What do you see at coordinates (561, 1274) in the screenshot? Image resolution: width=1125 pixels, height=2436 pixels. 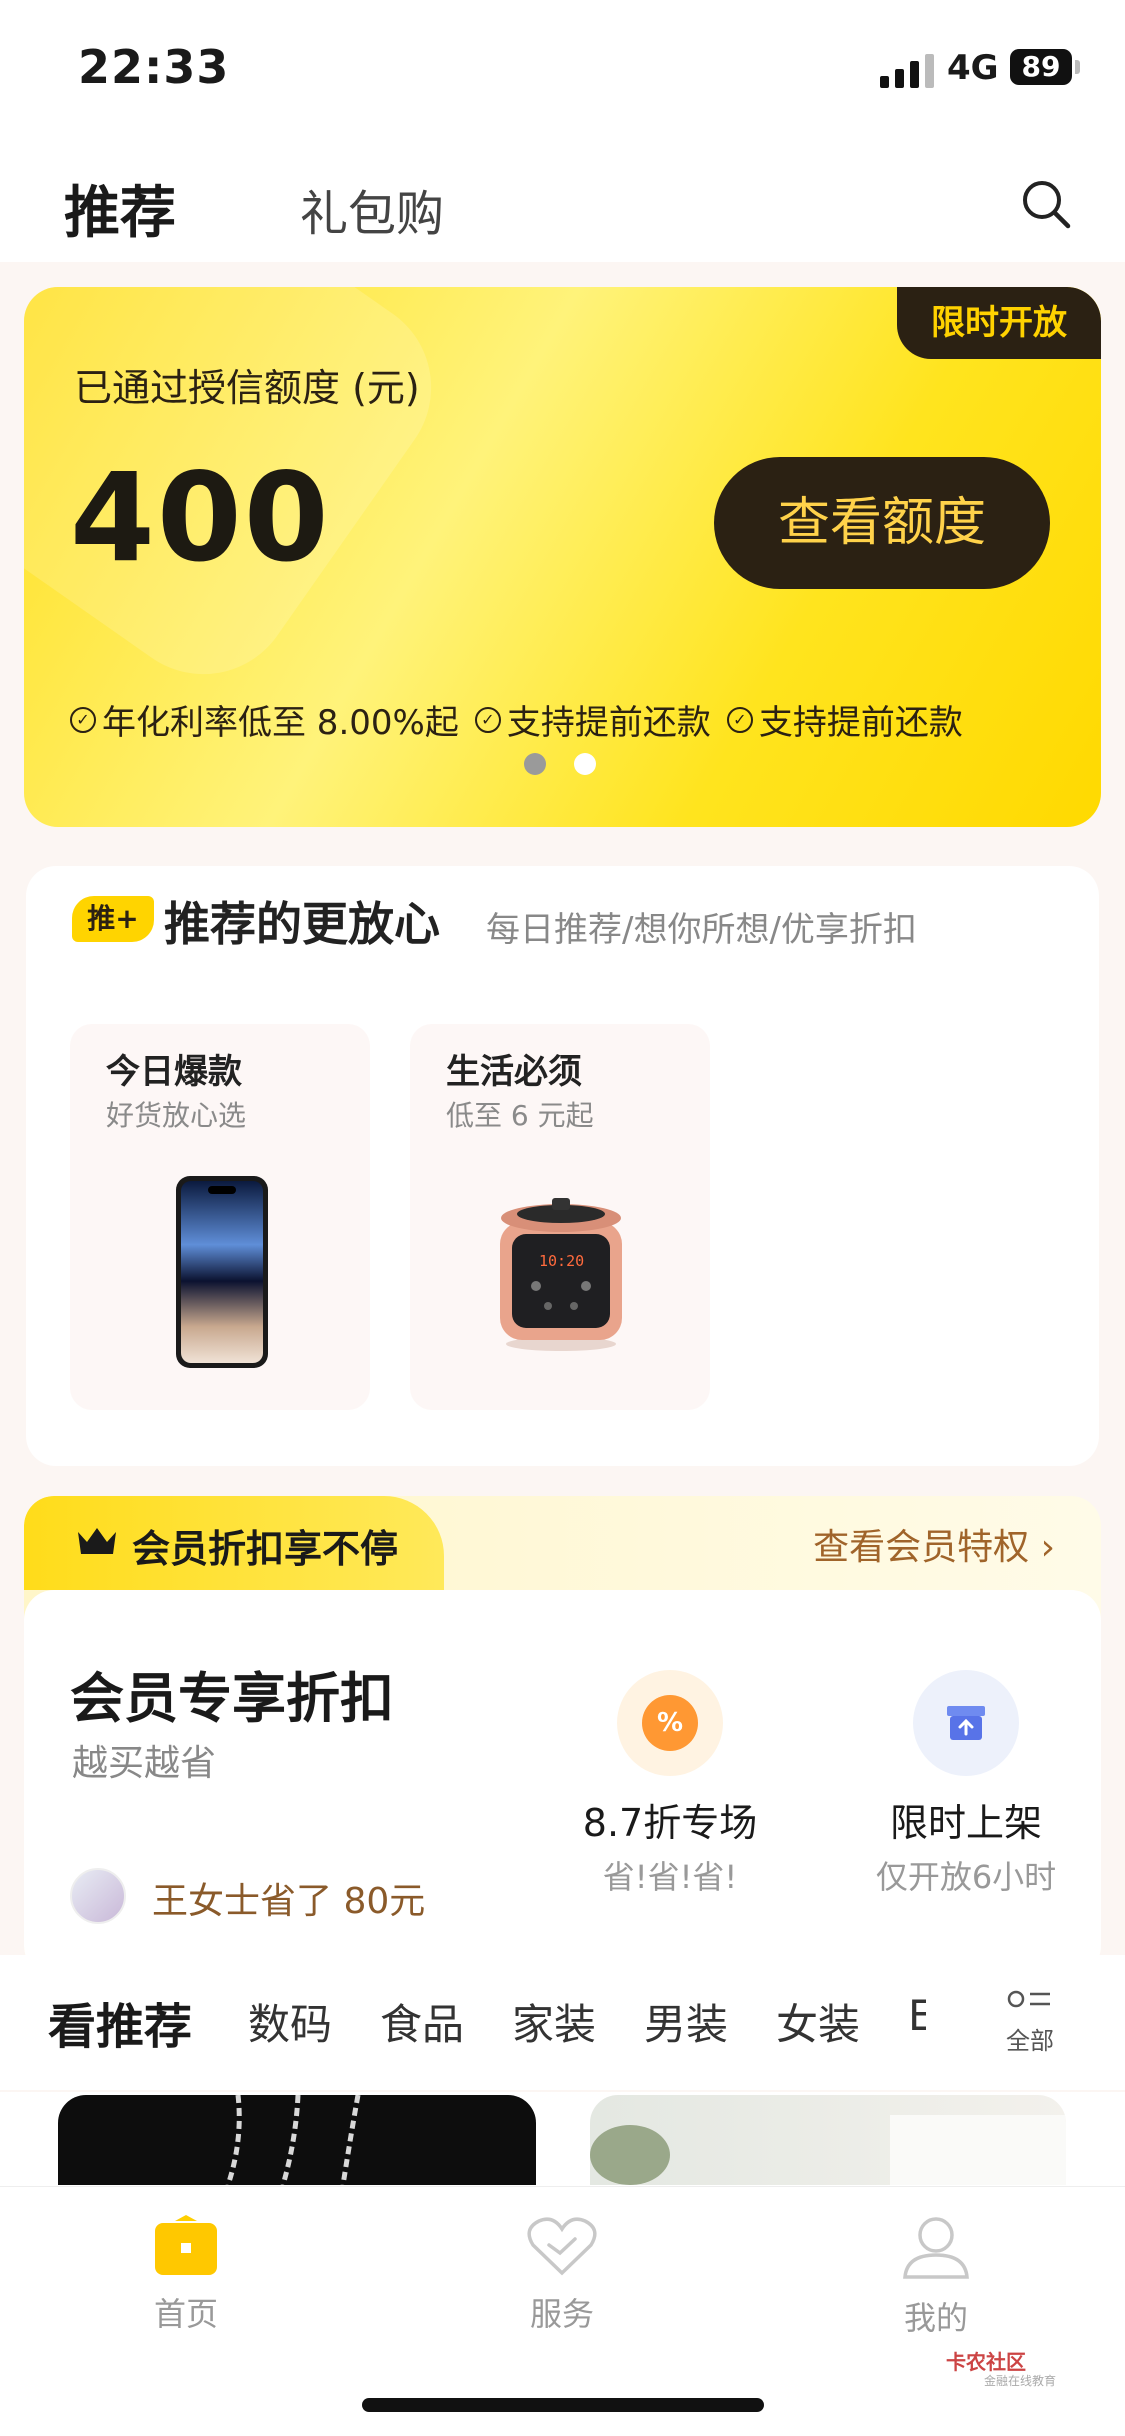 I see `pressure-cooker-image: 10:20` at bounding box center [561, 1274].